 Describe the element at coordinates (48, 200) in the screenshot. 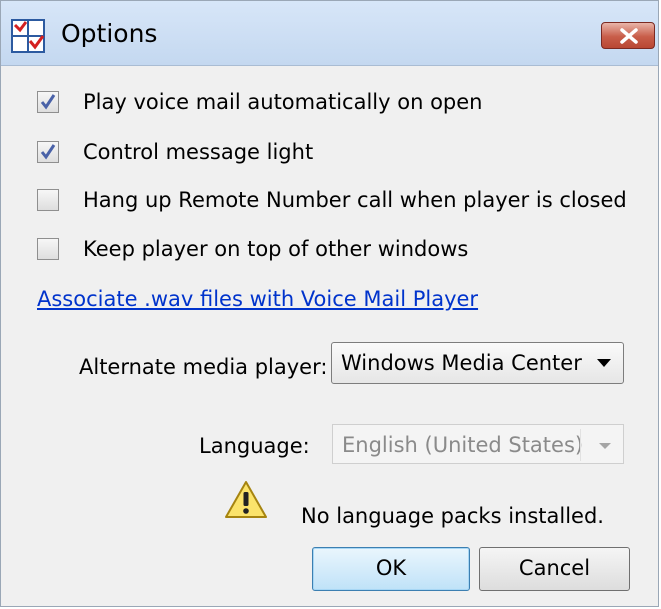

I see `hang-up-remote-checkbox` at that location.